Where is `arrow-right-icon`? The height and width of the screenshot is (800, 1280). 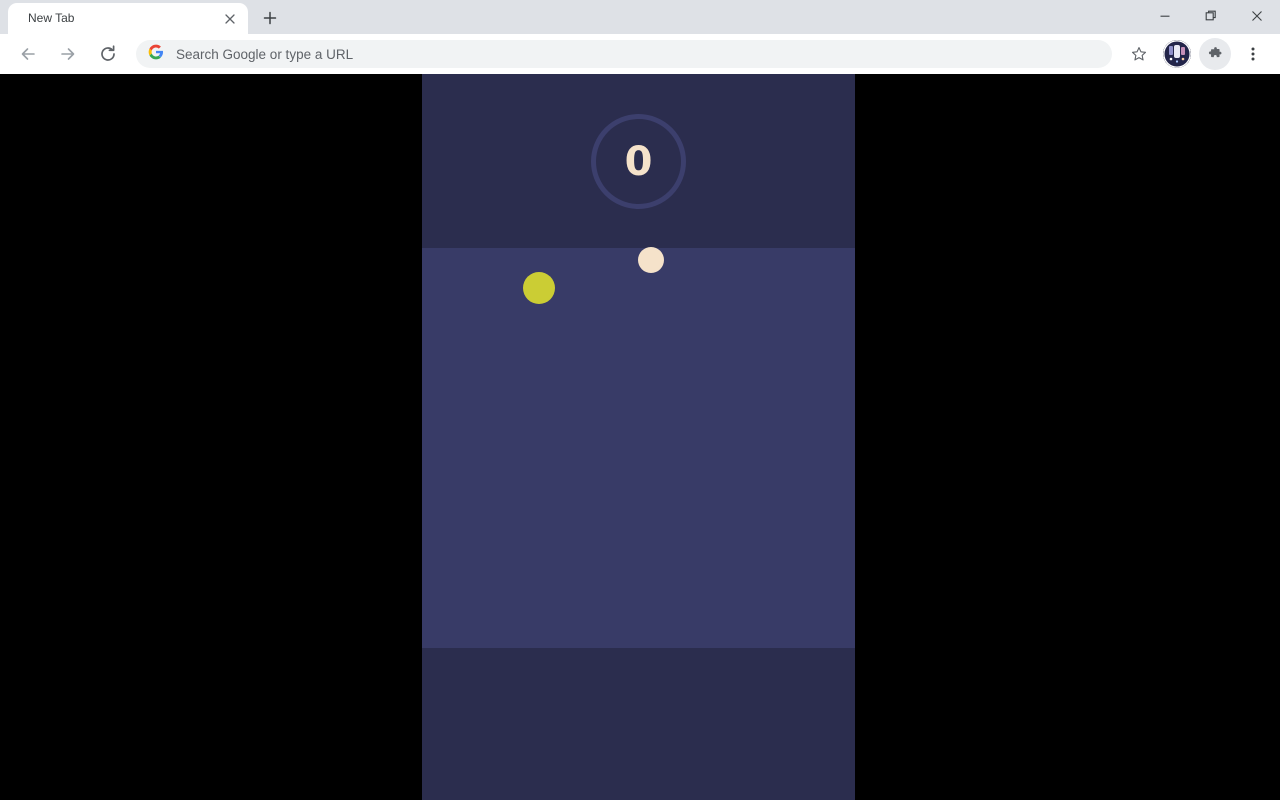 arrow-right-icon is located at coordinates (68, 54).